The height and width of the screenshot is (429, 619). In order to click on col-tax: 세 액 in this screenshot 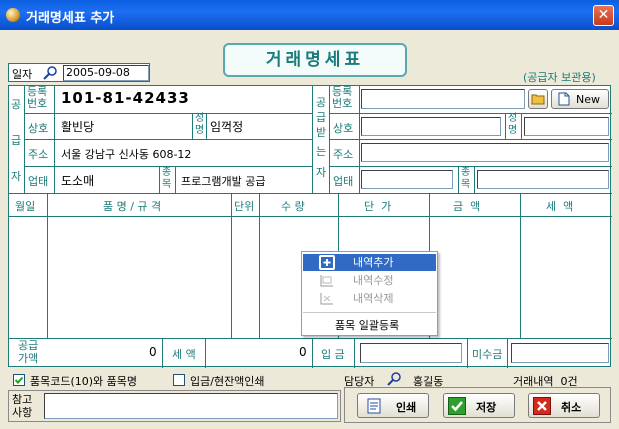, I will do `click(560, 206)`.